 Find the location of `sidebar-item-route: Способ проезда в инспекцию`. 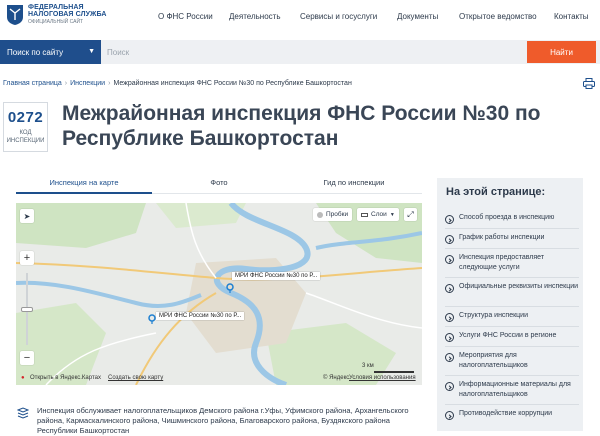

sidebar-item-route: Способ проезда в инспекцию is located at coordinates (512, 221).